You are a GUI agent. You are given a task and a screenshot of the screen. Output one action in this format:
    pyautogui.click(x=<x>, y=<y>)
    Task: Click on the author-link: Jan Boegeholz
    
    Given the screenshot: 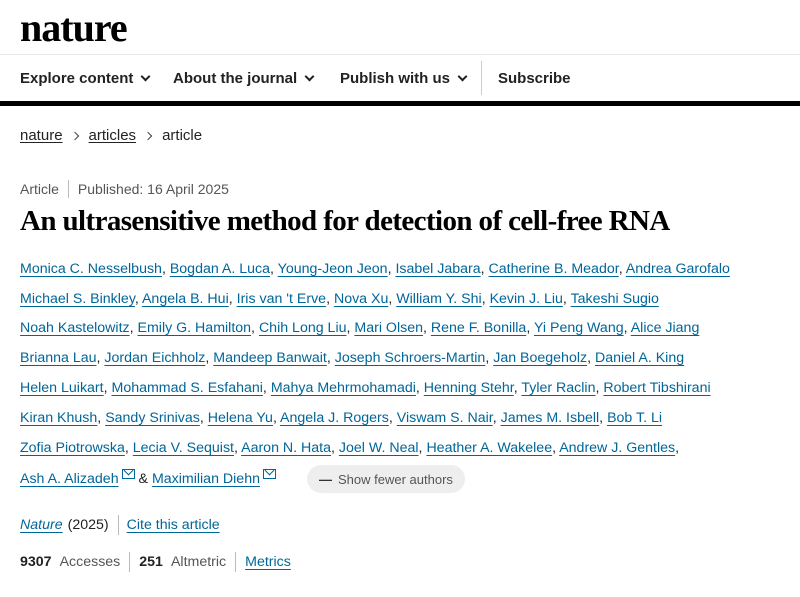 What is the action you would take?
    pyautogui.click(x=540, y=358)
    